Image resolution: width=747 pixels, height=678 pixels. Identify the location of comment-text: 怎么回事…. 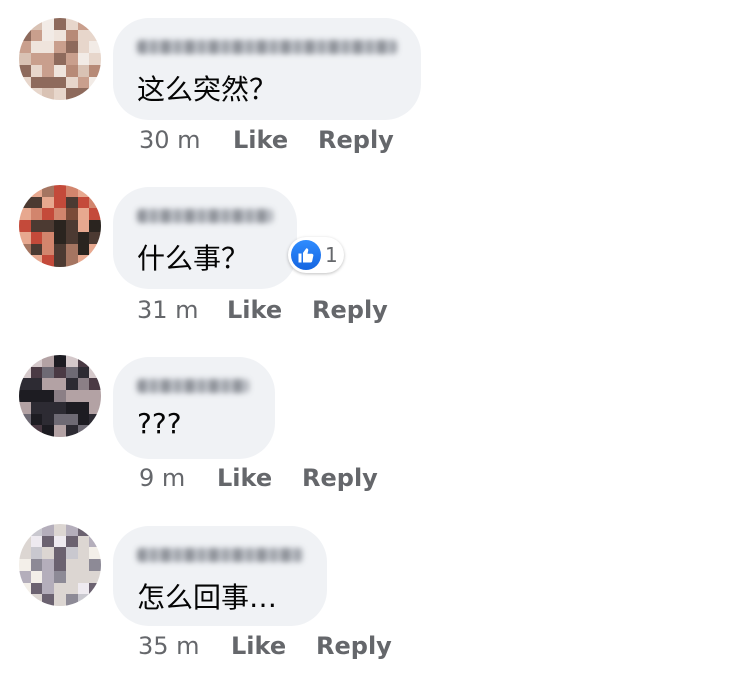
(207, 597).